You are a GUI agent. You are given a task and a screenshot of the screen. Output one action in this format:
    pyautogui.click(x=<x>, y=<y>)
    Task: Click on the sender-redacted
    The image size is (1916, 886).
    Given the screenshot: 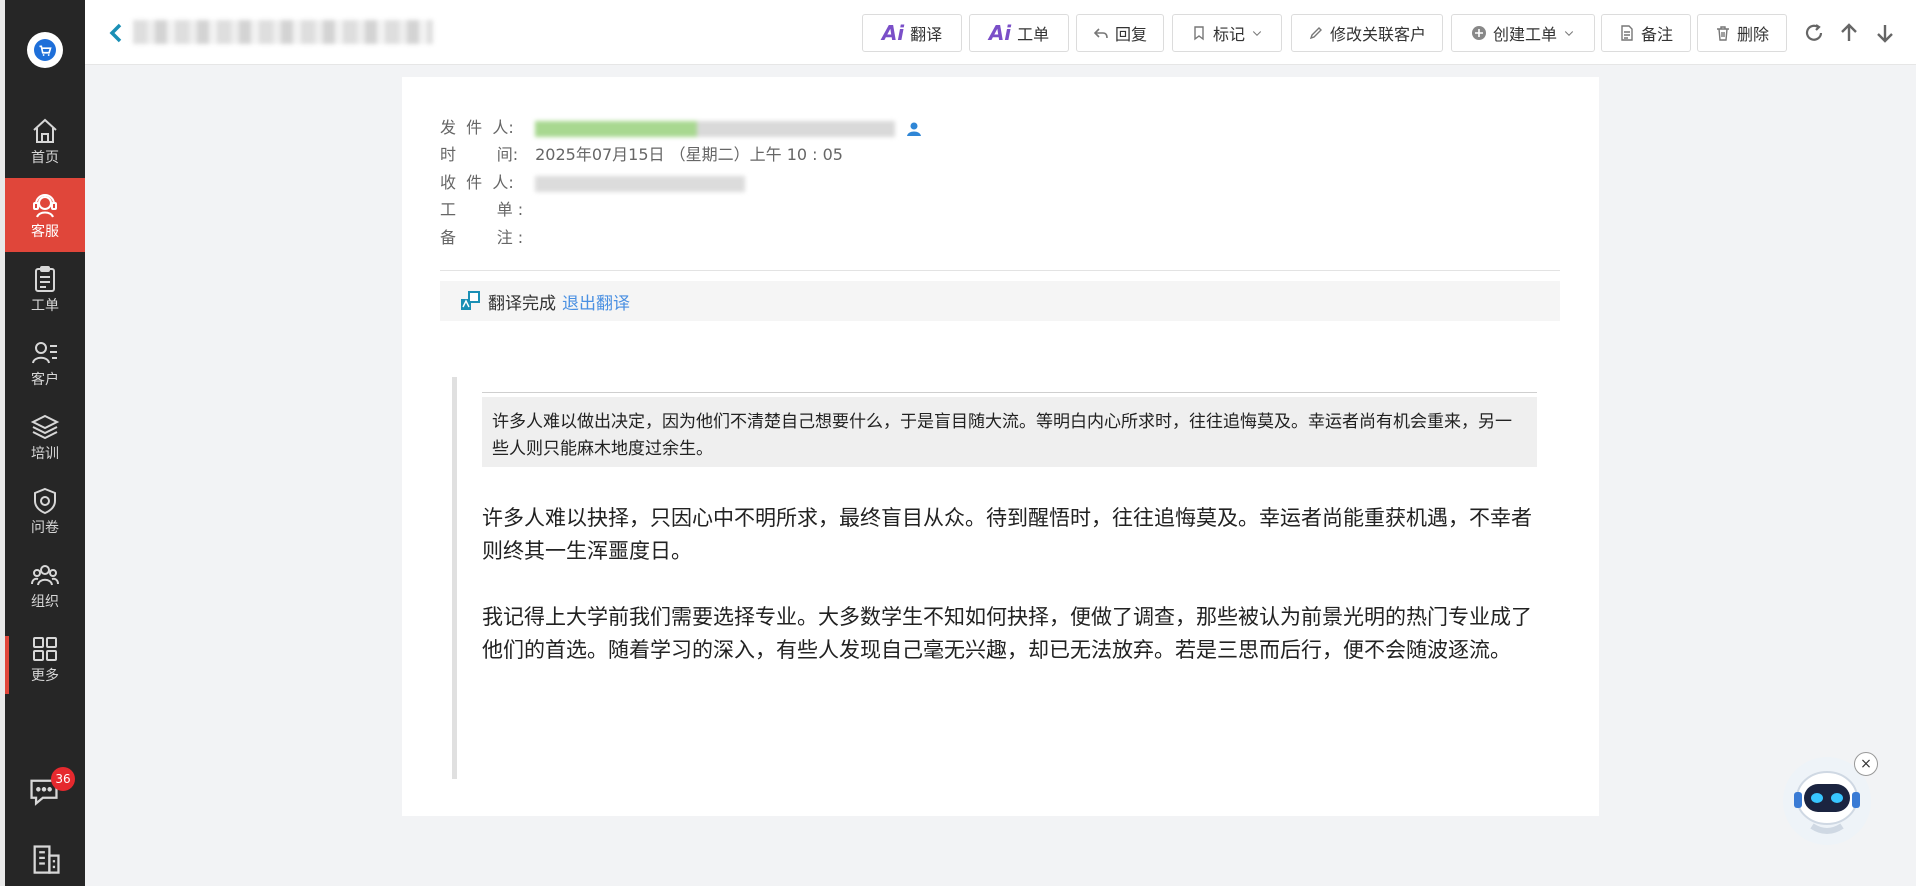 What is the action you would take?
    pyautogui.click(x=715, y=128)
    